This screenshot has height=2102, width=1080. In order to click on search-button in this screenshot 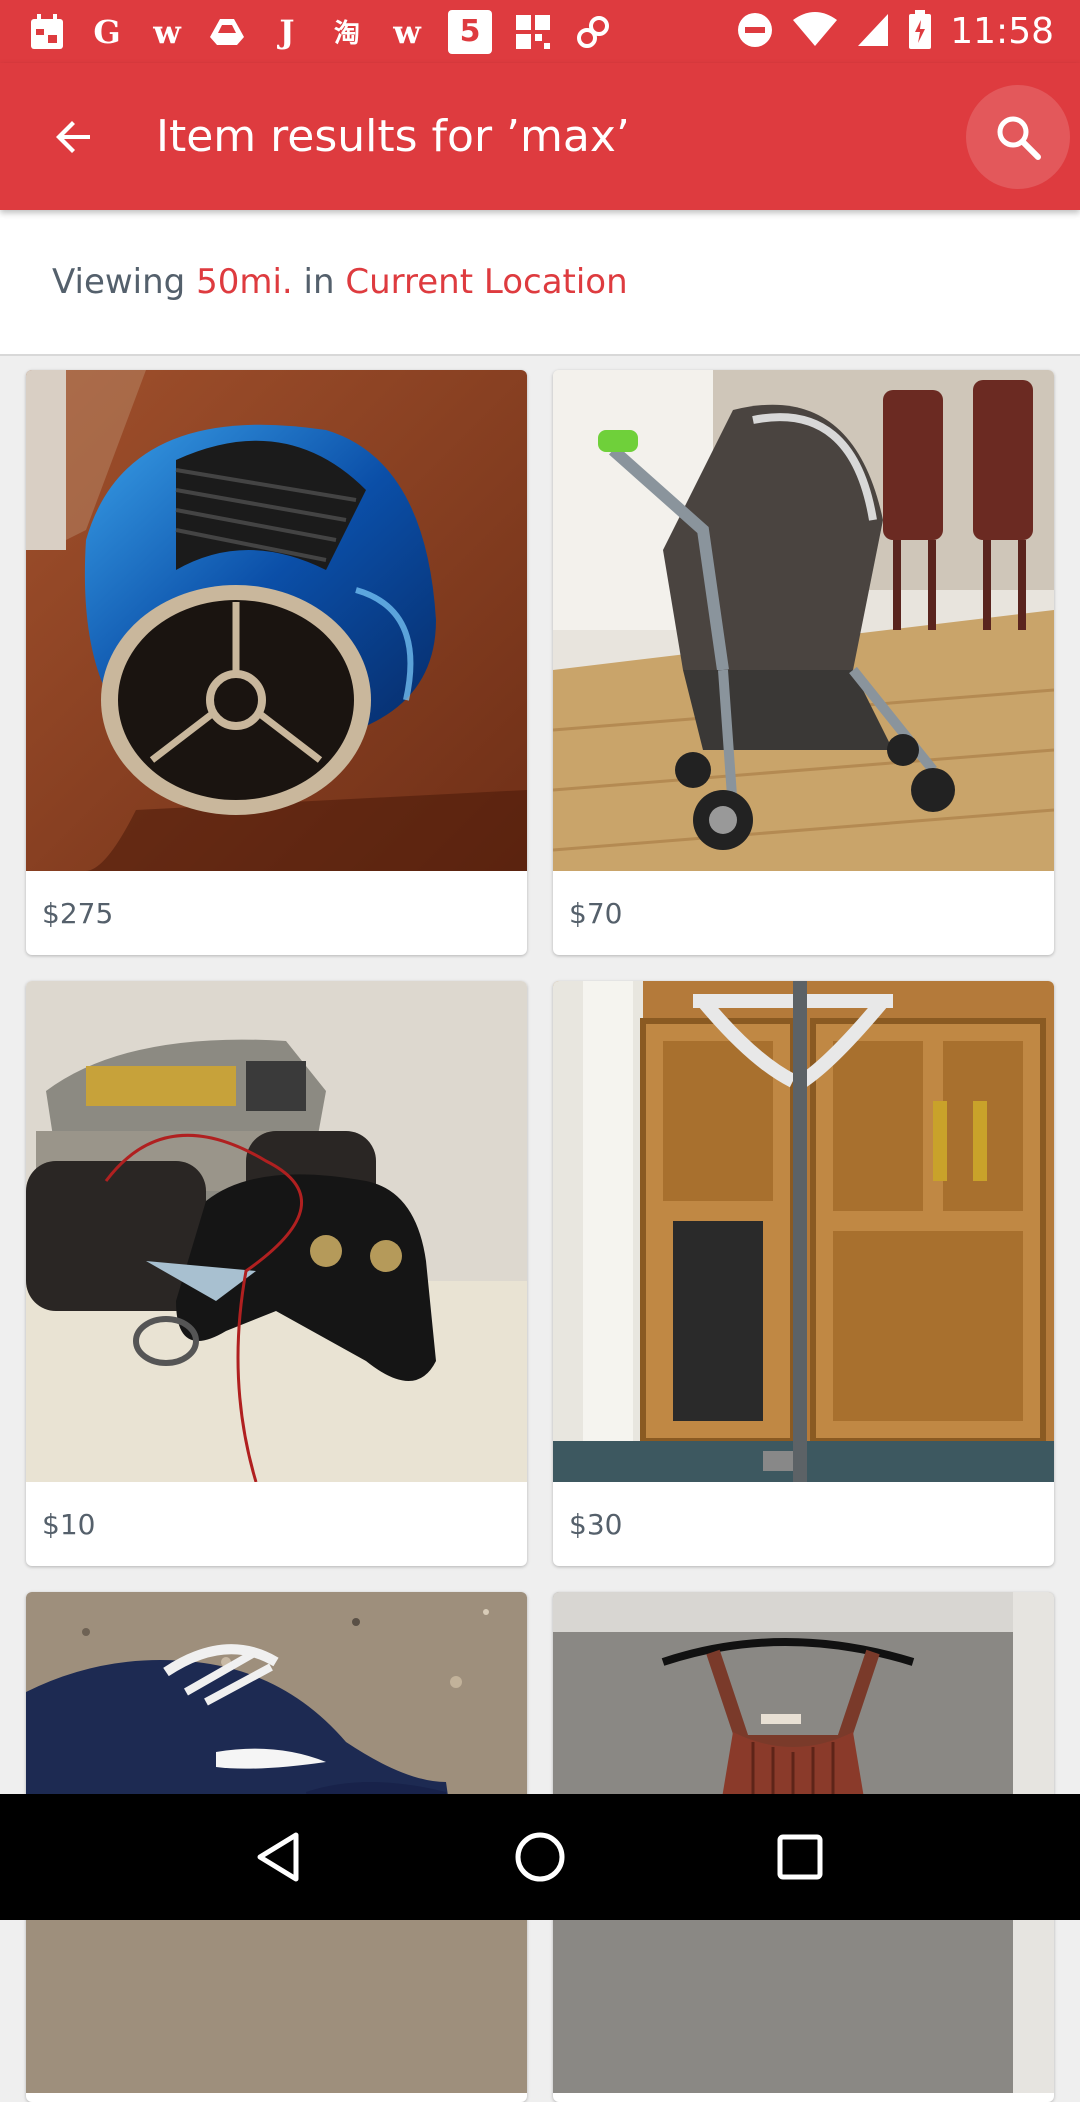, I will do `click(1018, 136)`.